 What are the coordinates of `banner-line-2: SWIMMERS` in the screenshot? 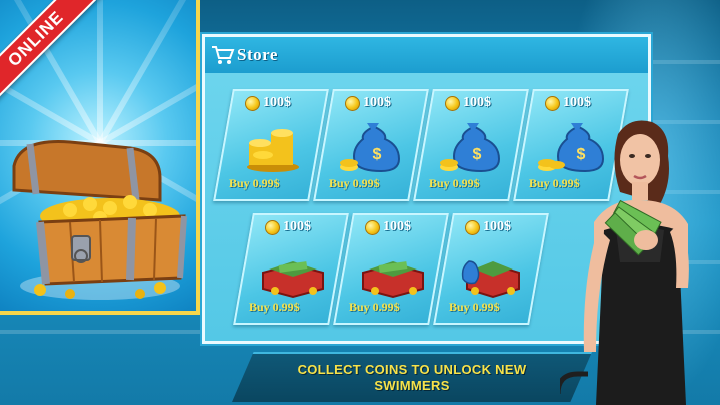 It's located at (412, 385).